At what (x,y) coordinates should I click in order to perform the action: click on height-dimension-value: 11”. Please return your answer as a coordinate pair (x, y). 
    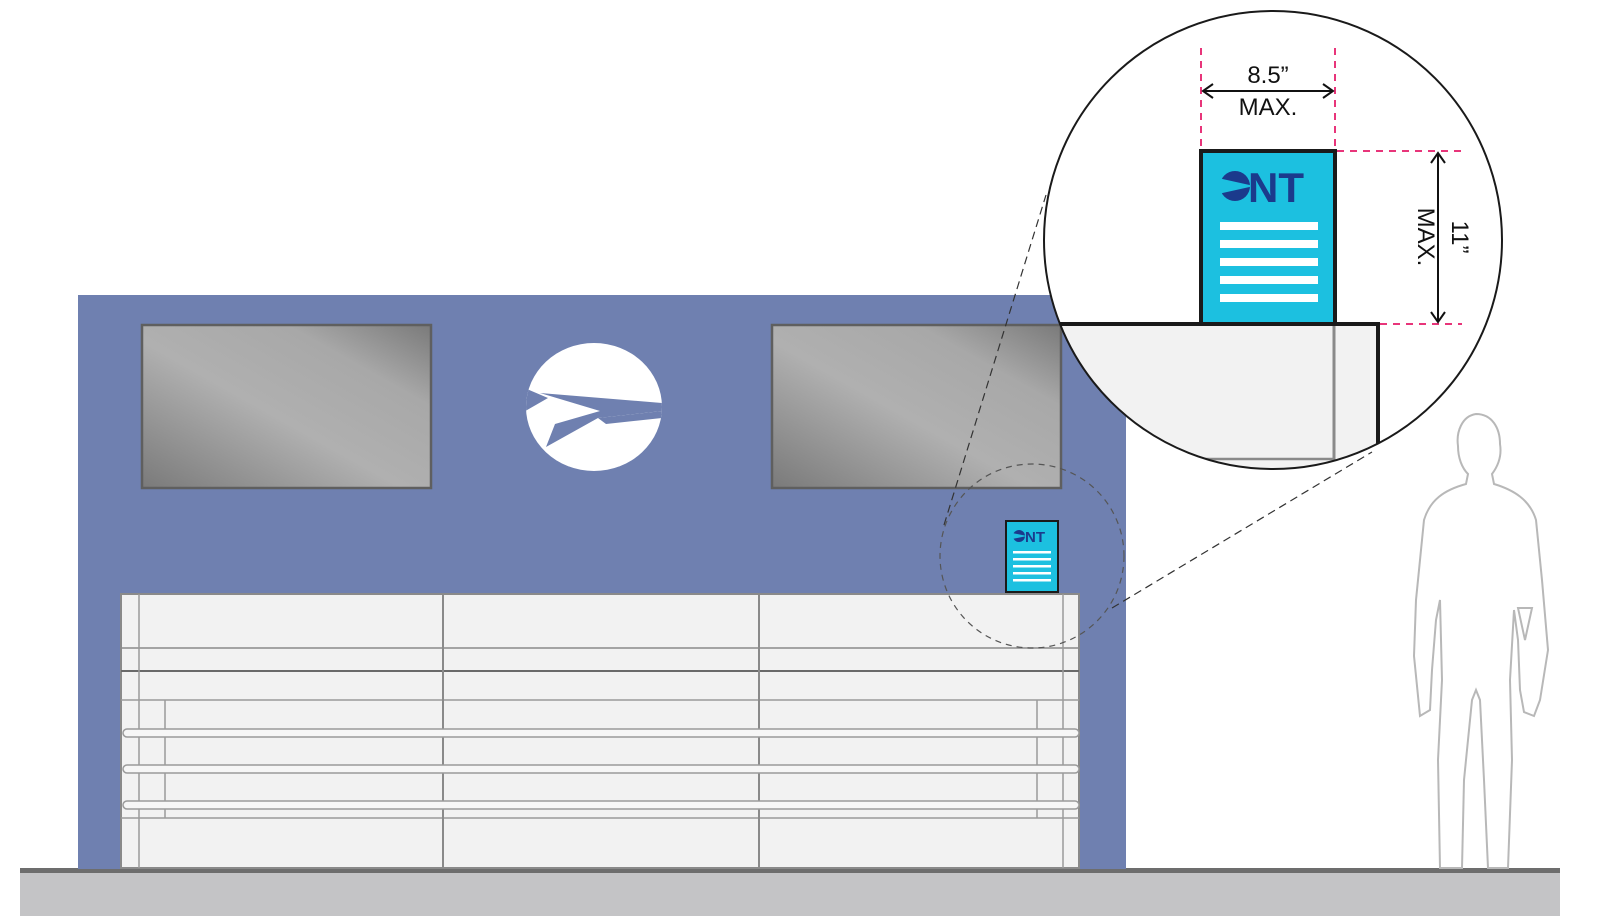
    Looking at the image, I should click on (1459, 237).